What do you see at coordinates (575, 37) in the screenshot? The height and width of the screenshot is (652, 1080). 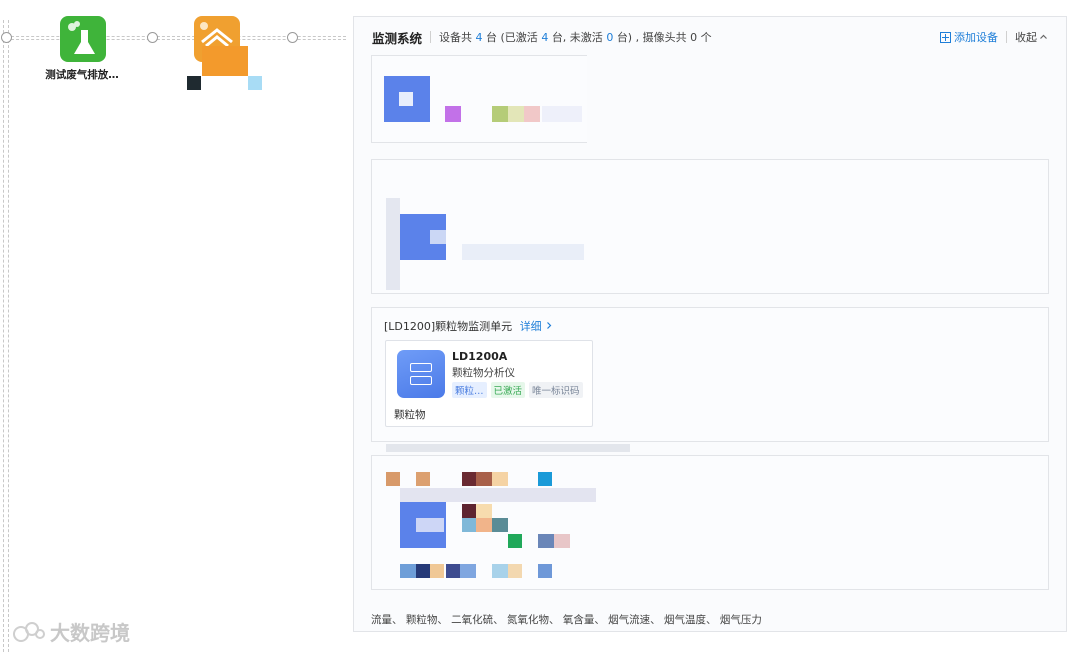 I see `device-summary: 设备共 4 台 (已激活 4 台, 未激活 0 台) , 摄像头共 0 个` at bounding box center [575, 37].